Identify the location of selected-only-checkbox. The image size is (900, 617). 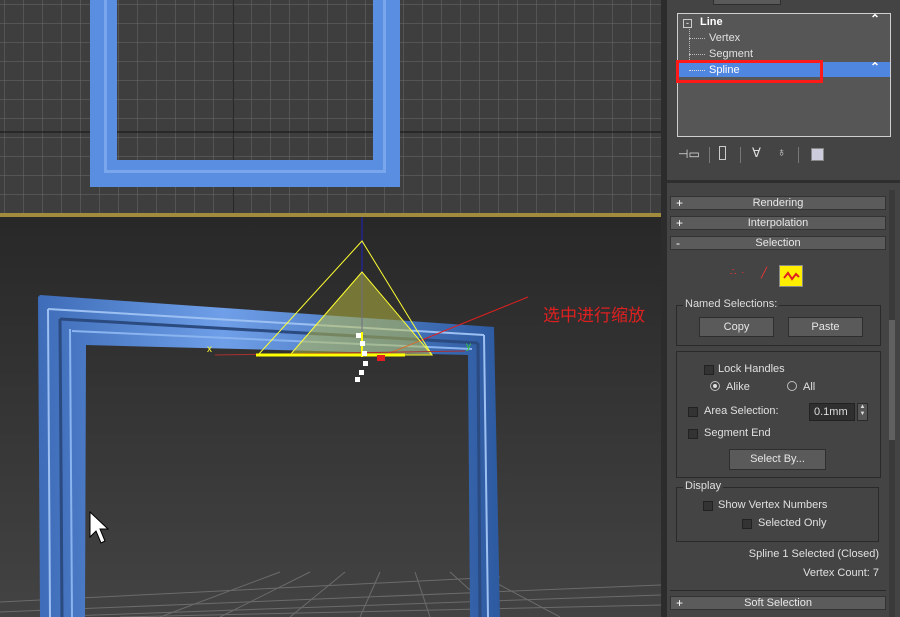
(747, 524).